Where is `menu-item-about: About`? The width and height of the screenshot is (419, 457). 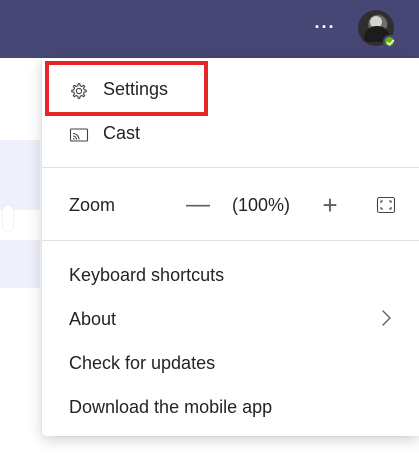 menu-item-about: About is located at coordinates (234, 319).